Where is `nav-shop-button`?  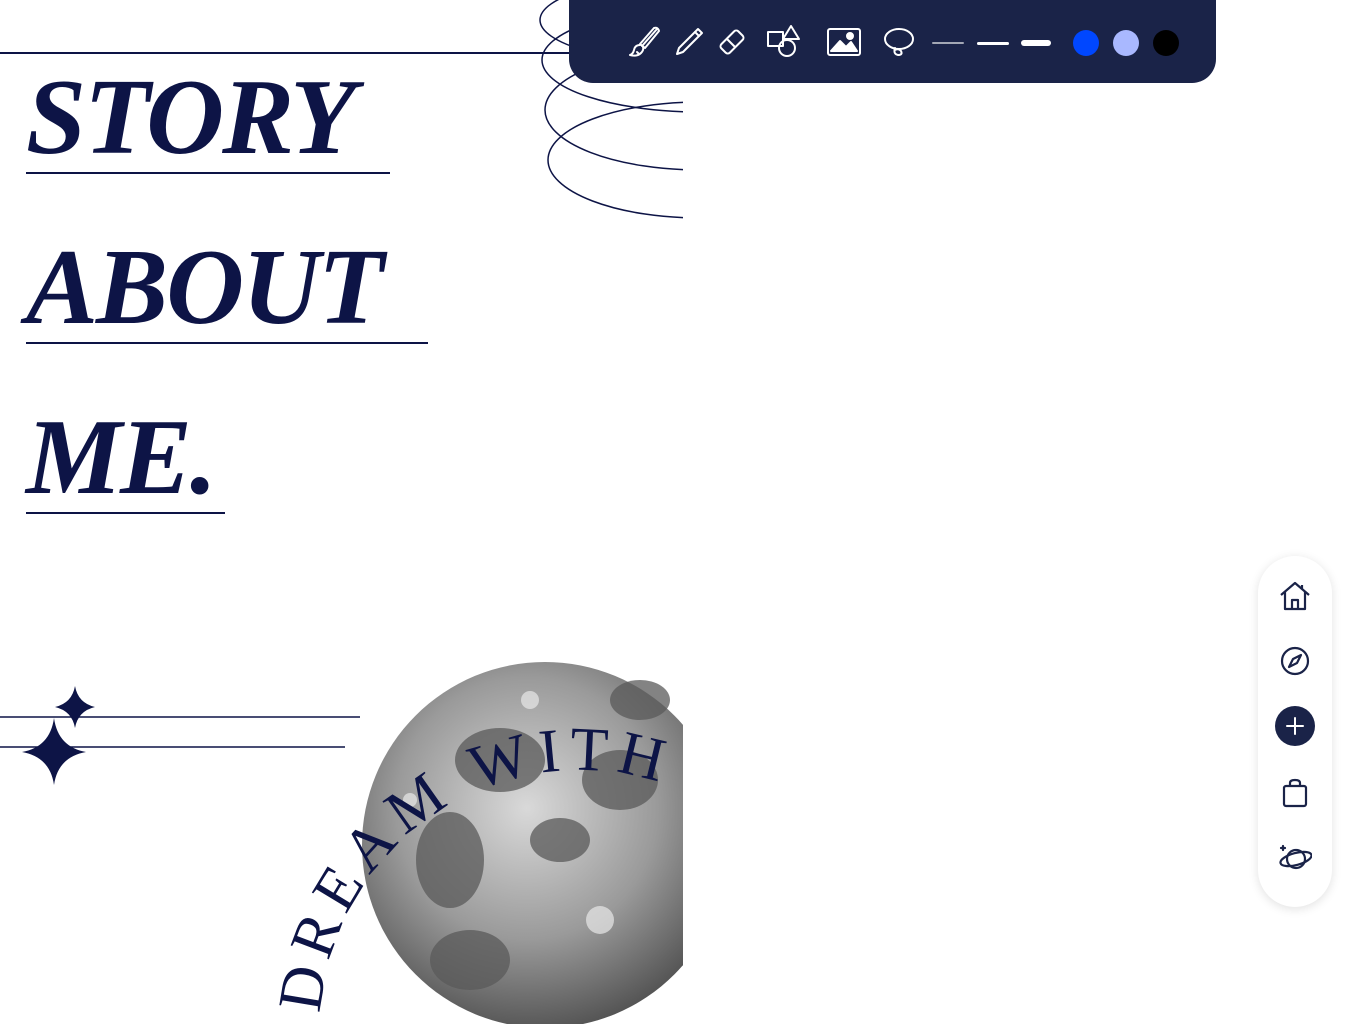
nav-shop-button is located at coordinates (1295, 793).